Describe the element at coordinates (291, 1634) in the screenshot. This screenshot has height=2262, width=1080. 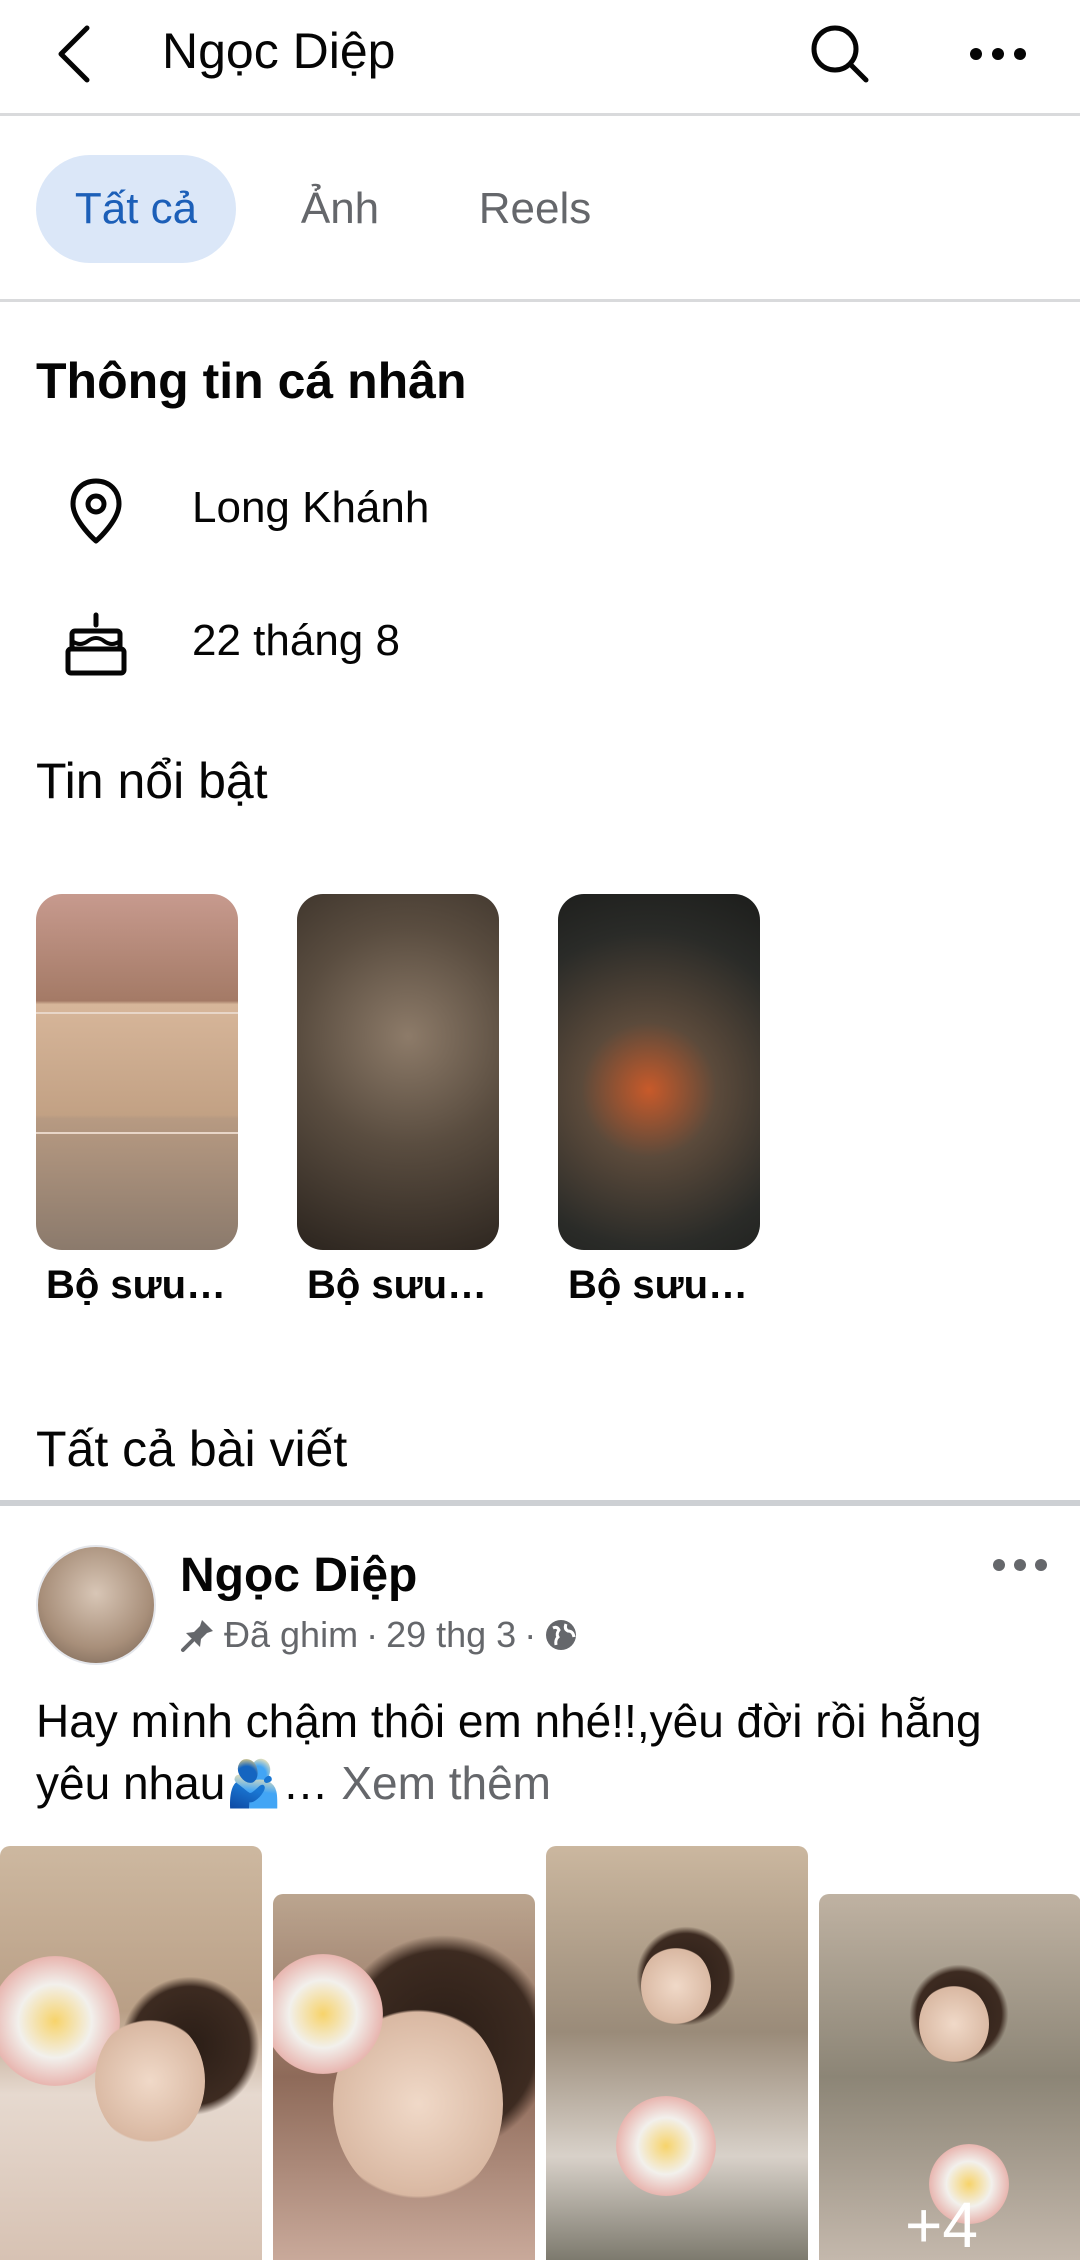
I see `pinned-label: Đã ghim` at that location.